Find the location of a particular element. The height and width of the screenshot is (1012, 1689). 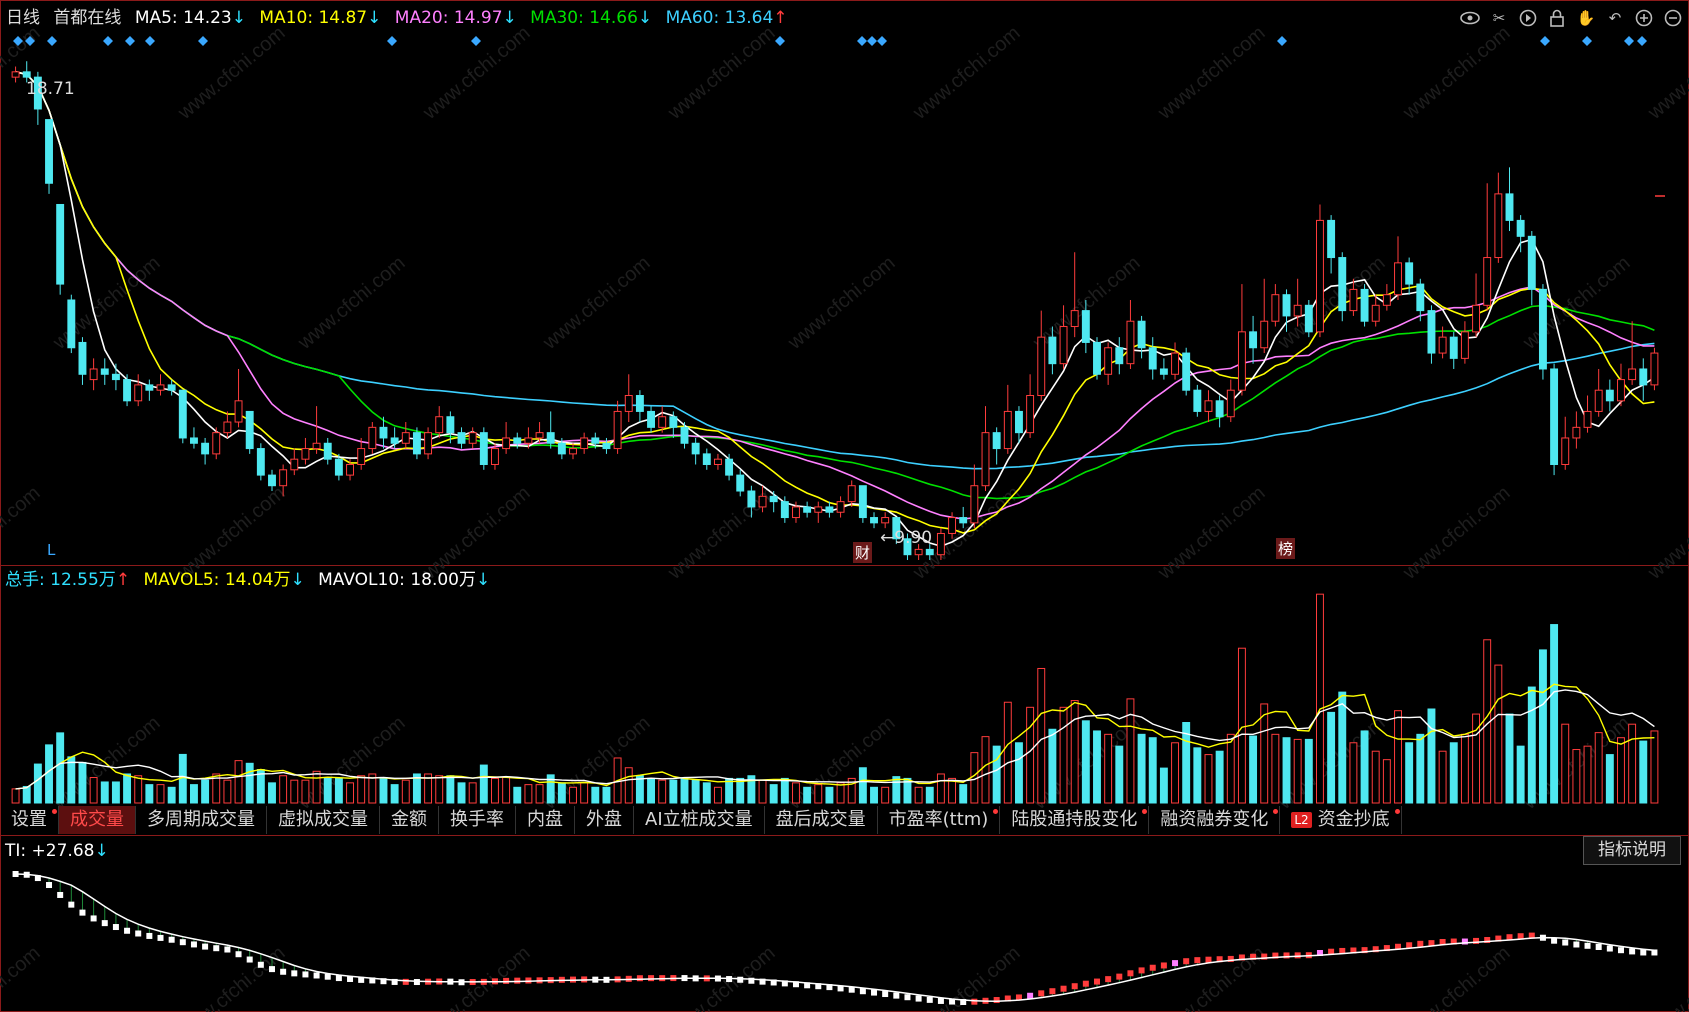

tab-6: 内盘 is located at coordinates (545, 820).